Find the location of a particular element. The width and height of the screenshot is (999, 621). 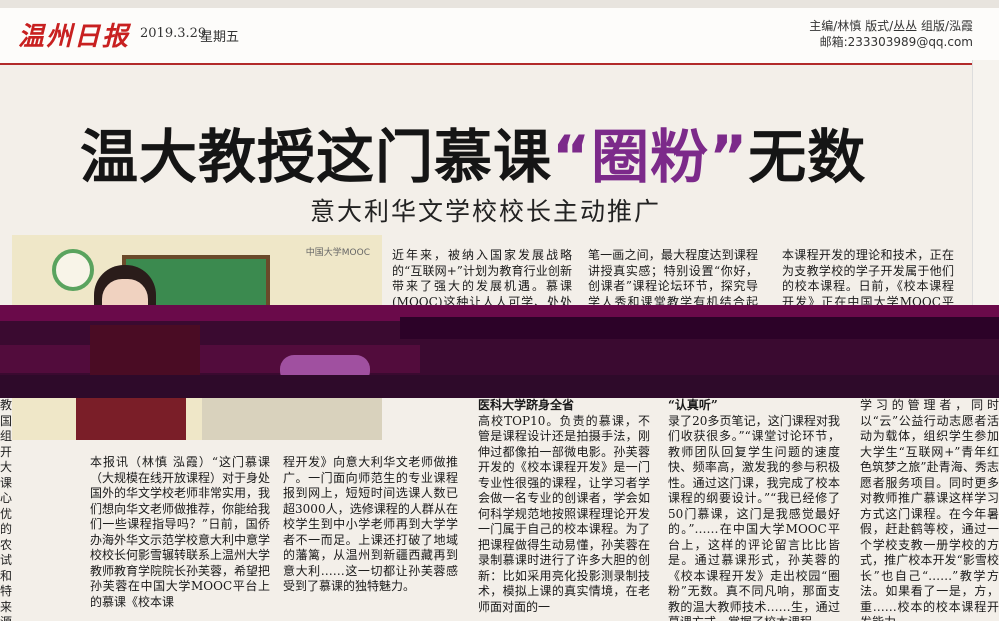

headline-part-2: 无数 is located at coordinates (807, 157).